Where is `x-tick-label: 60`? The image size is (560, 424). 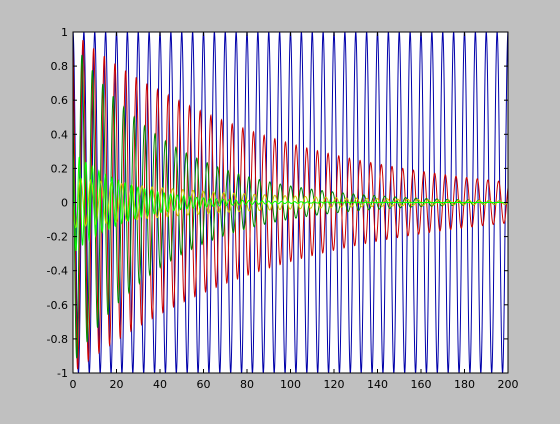
x-tick-label: 60 is located at coordinates (204, 384).